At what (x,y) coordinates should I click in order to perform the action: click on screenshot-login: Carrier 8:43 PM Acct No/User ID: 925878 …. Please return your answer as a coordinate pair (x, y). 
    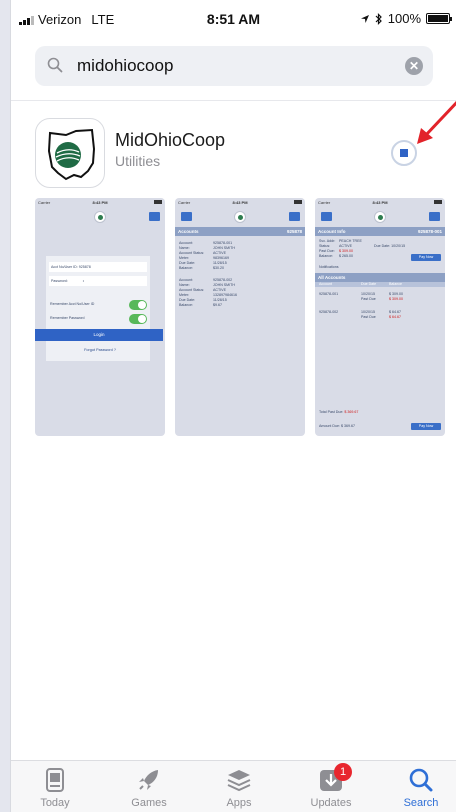
    Looking at the image, I should click on (100, 317).